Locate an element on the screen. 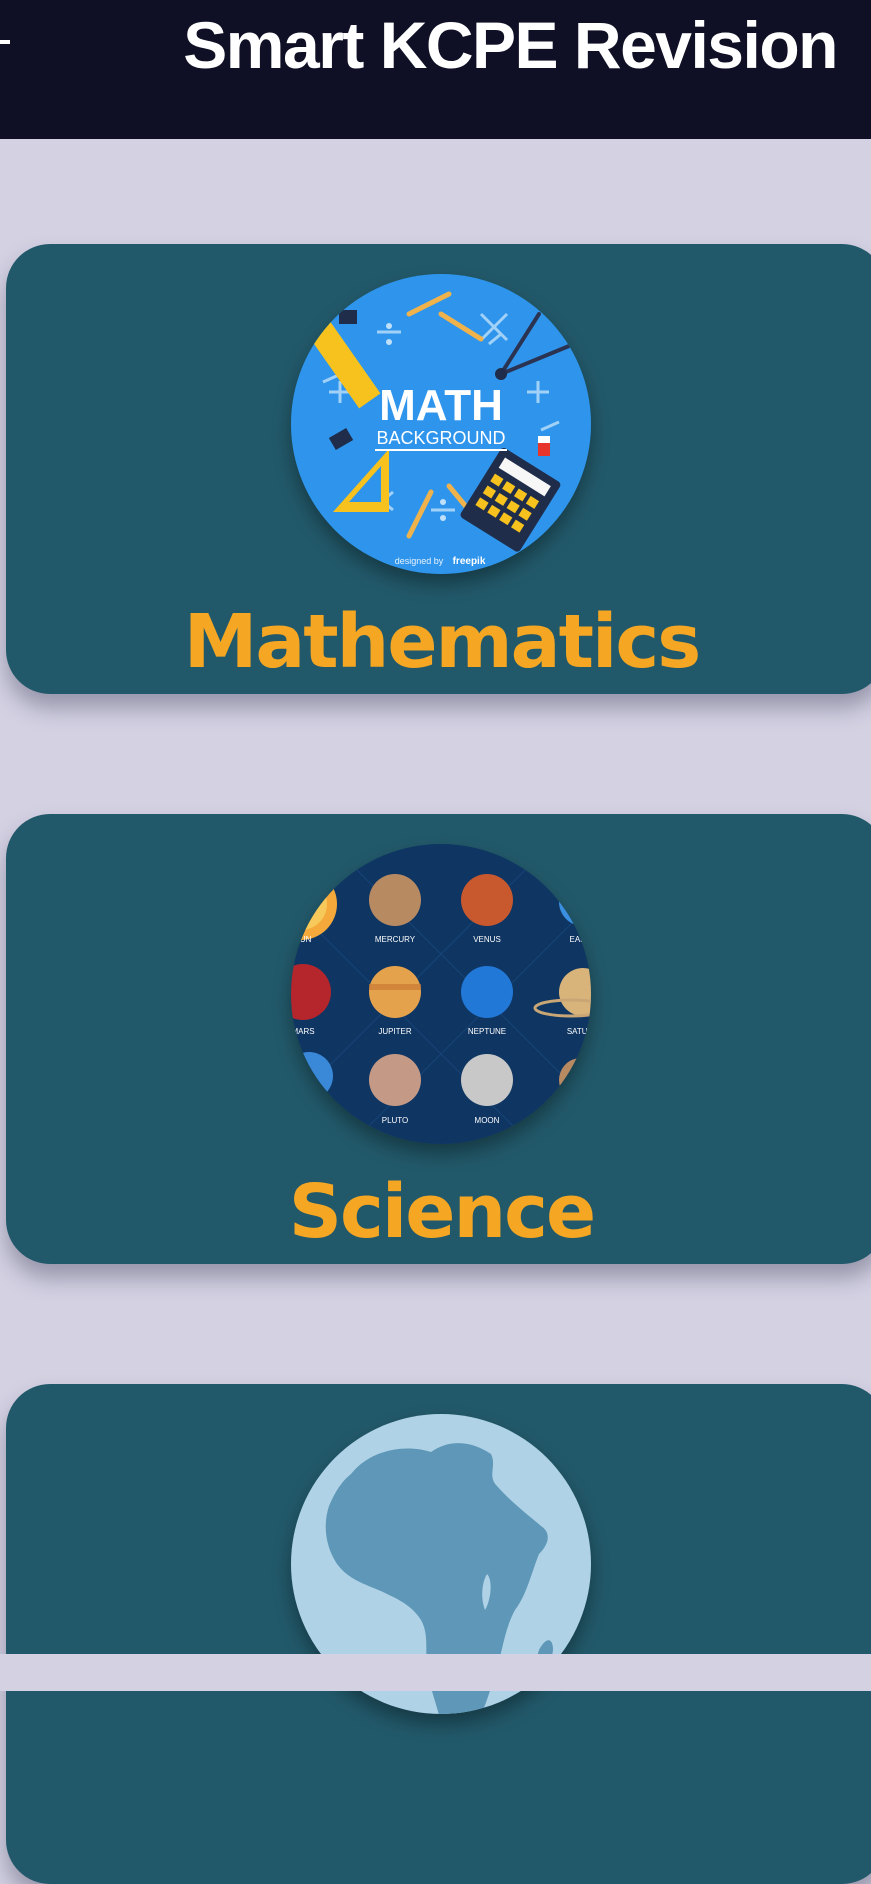 The height and width of the screenshot is (1884, 871). planet-label: VENUS is located at coordinates (487, 939).